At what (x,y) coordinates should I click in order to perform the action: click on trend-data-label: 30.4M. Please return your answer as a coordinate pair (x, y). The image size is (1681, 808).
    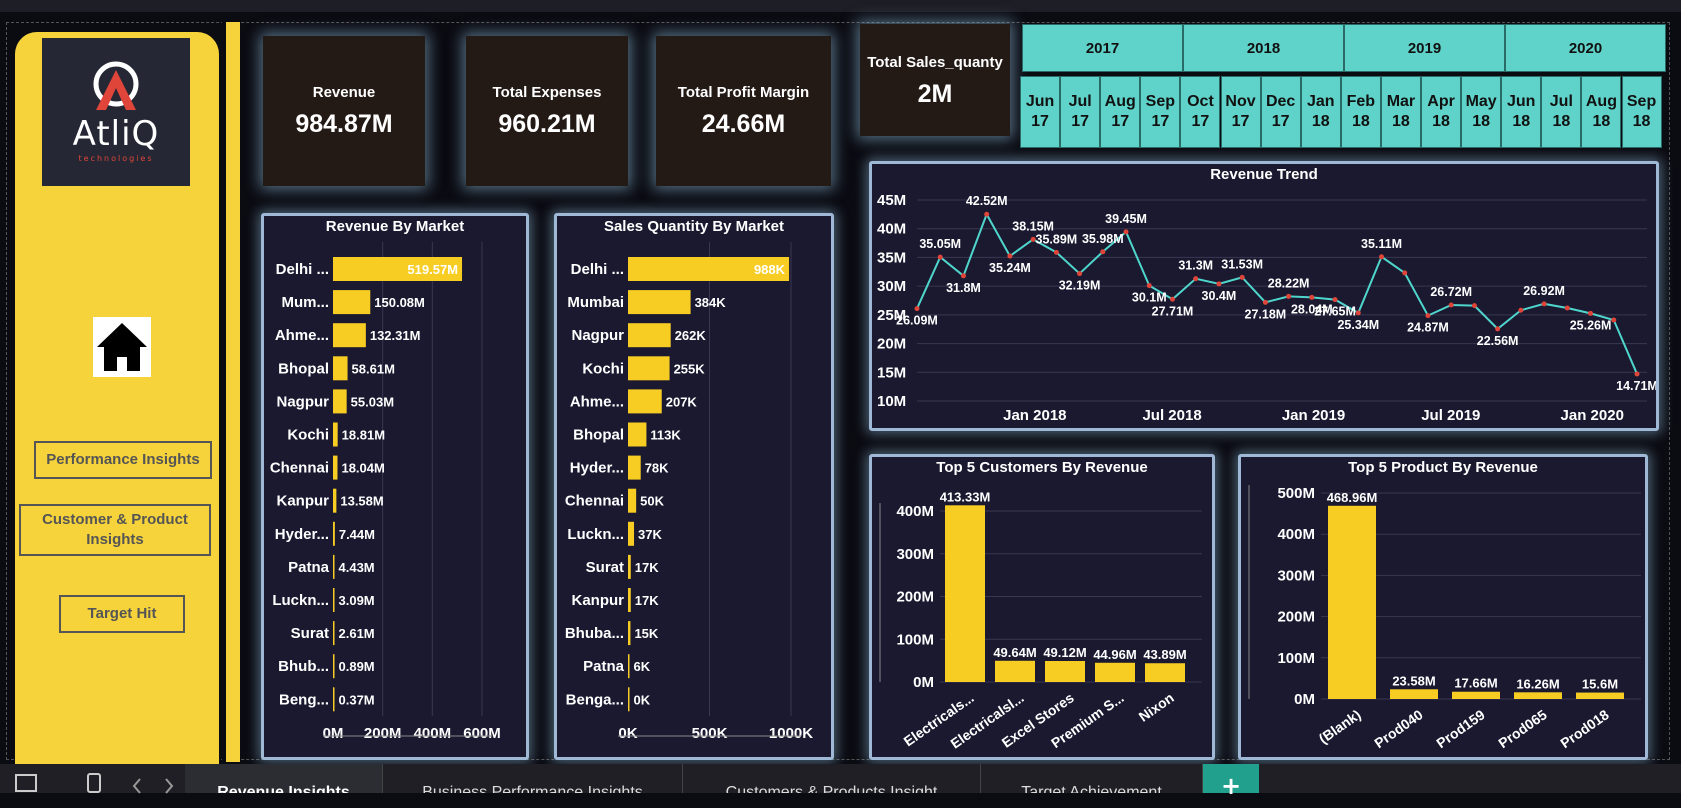
    Looking at the image, I should click on (1219, 296).